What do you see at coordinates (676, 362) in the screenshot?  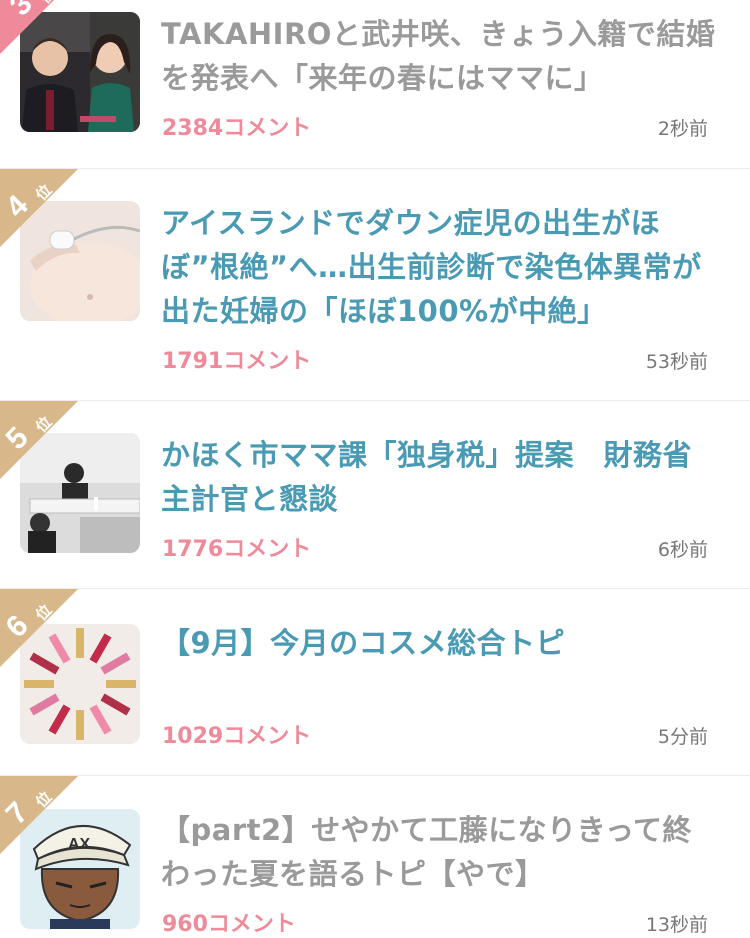 I see `timestamp: 53秒前` at bounding box center [676, 362].